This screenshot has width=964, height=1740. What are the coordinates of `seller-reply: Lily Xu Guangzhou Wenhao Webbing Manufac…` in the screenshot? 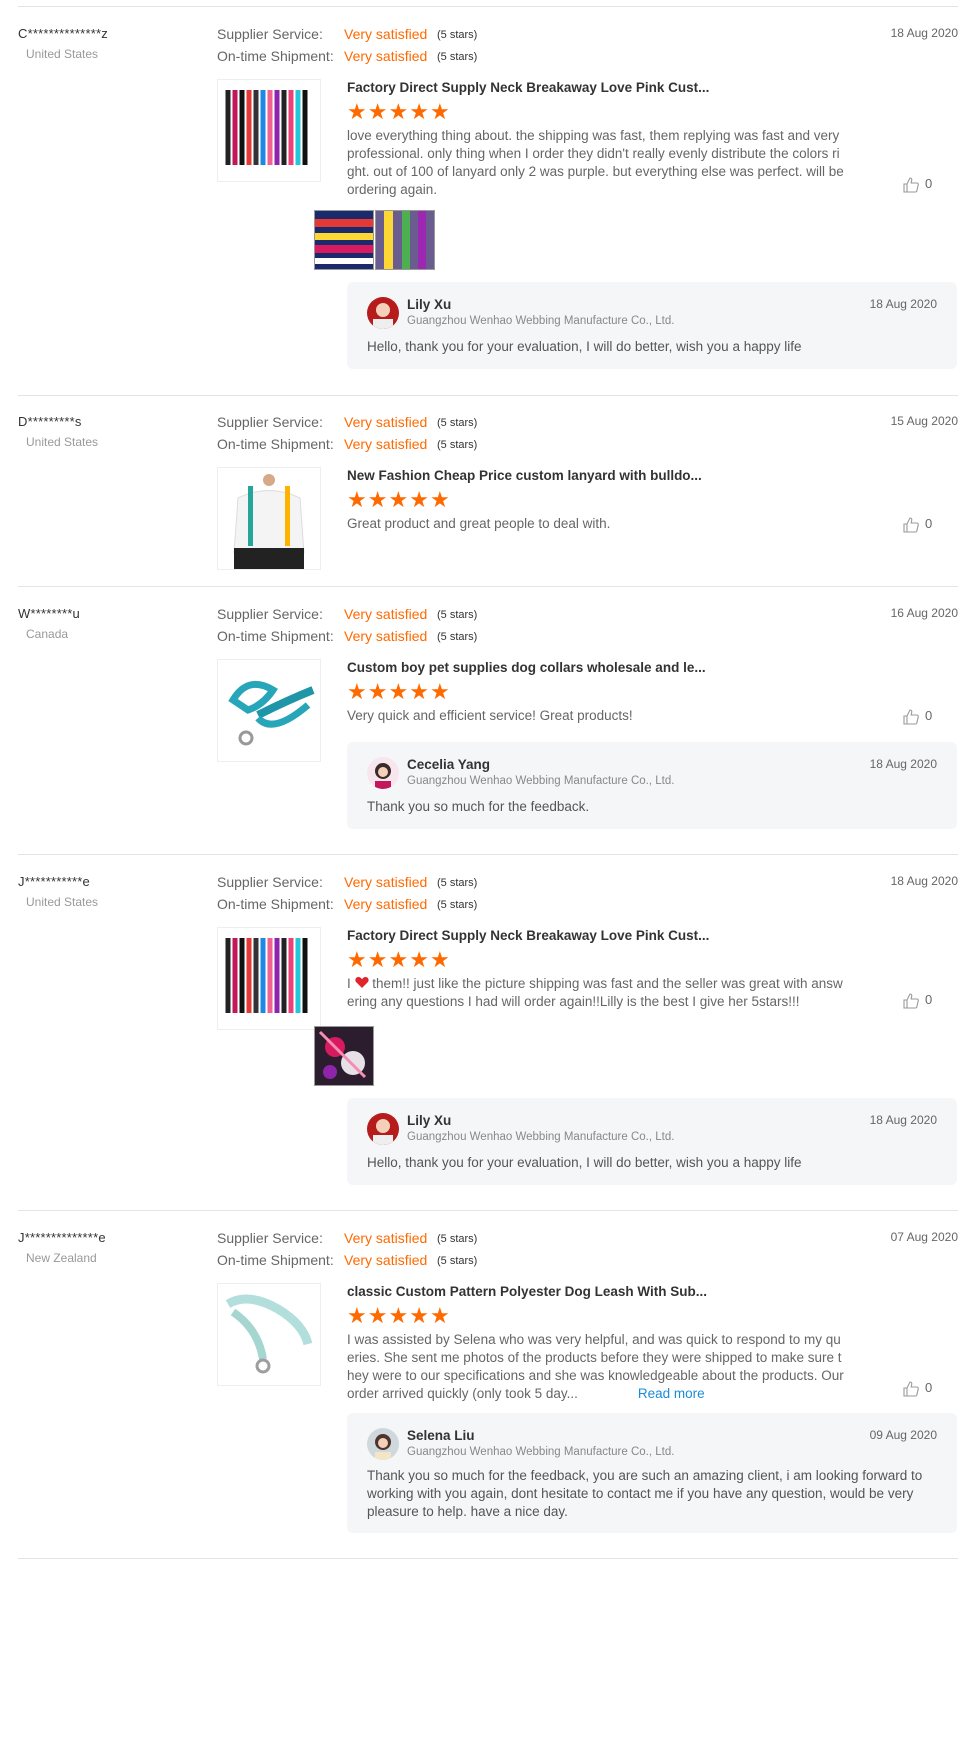 It's located at (652, 1141).